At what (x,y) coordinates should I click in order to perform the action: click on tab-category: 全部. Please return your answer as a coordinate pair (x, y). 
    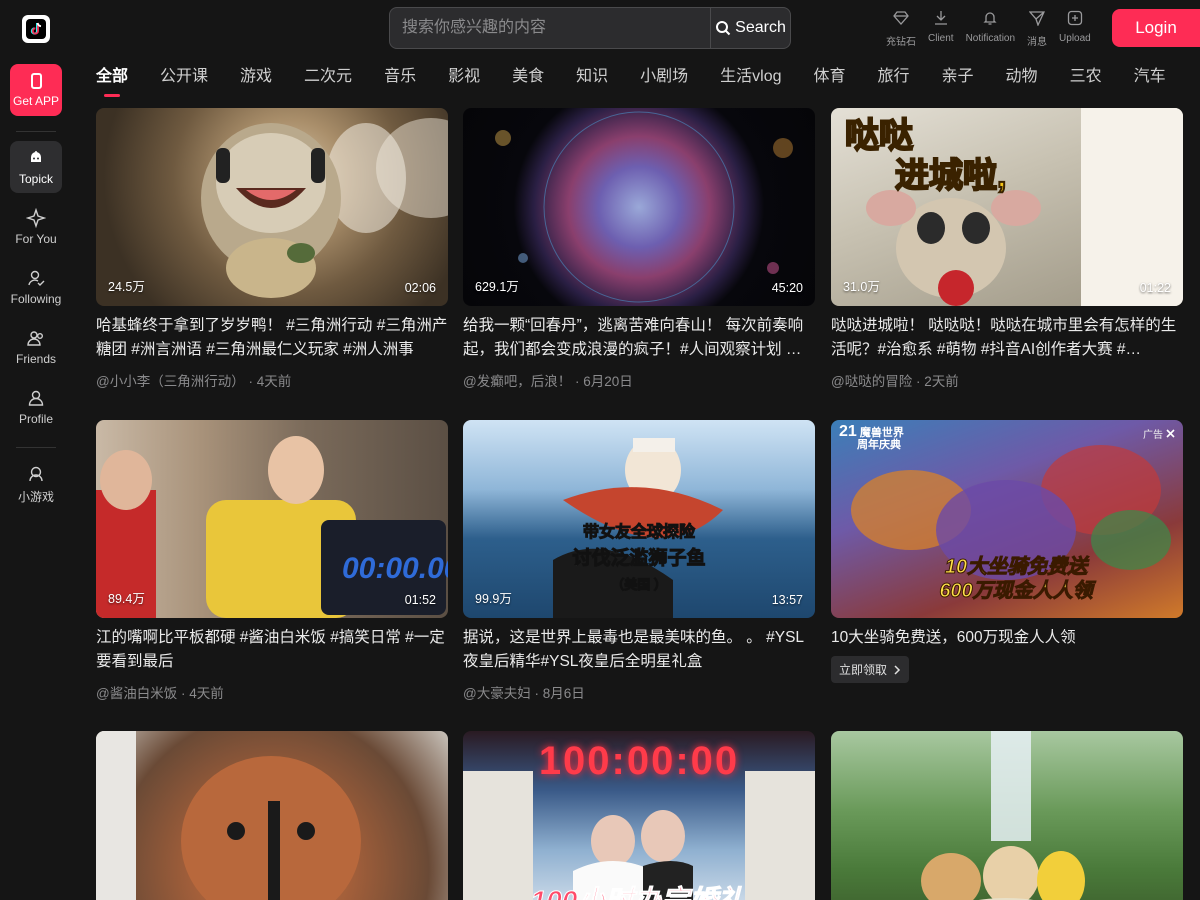
    Looking at the image, I should click on (112, 82).